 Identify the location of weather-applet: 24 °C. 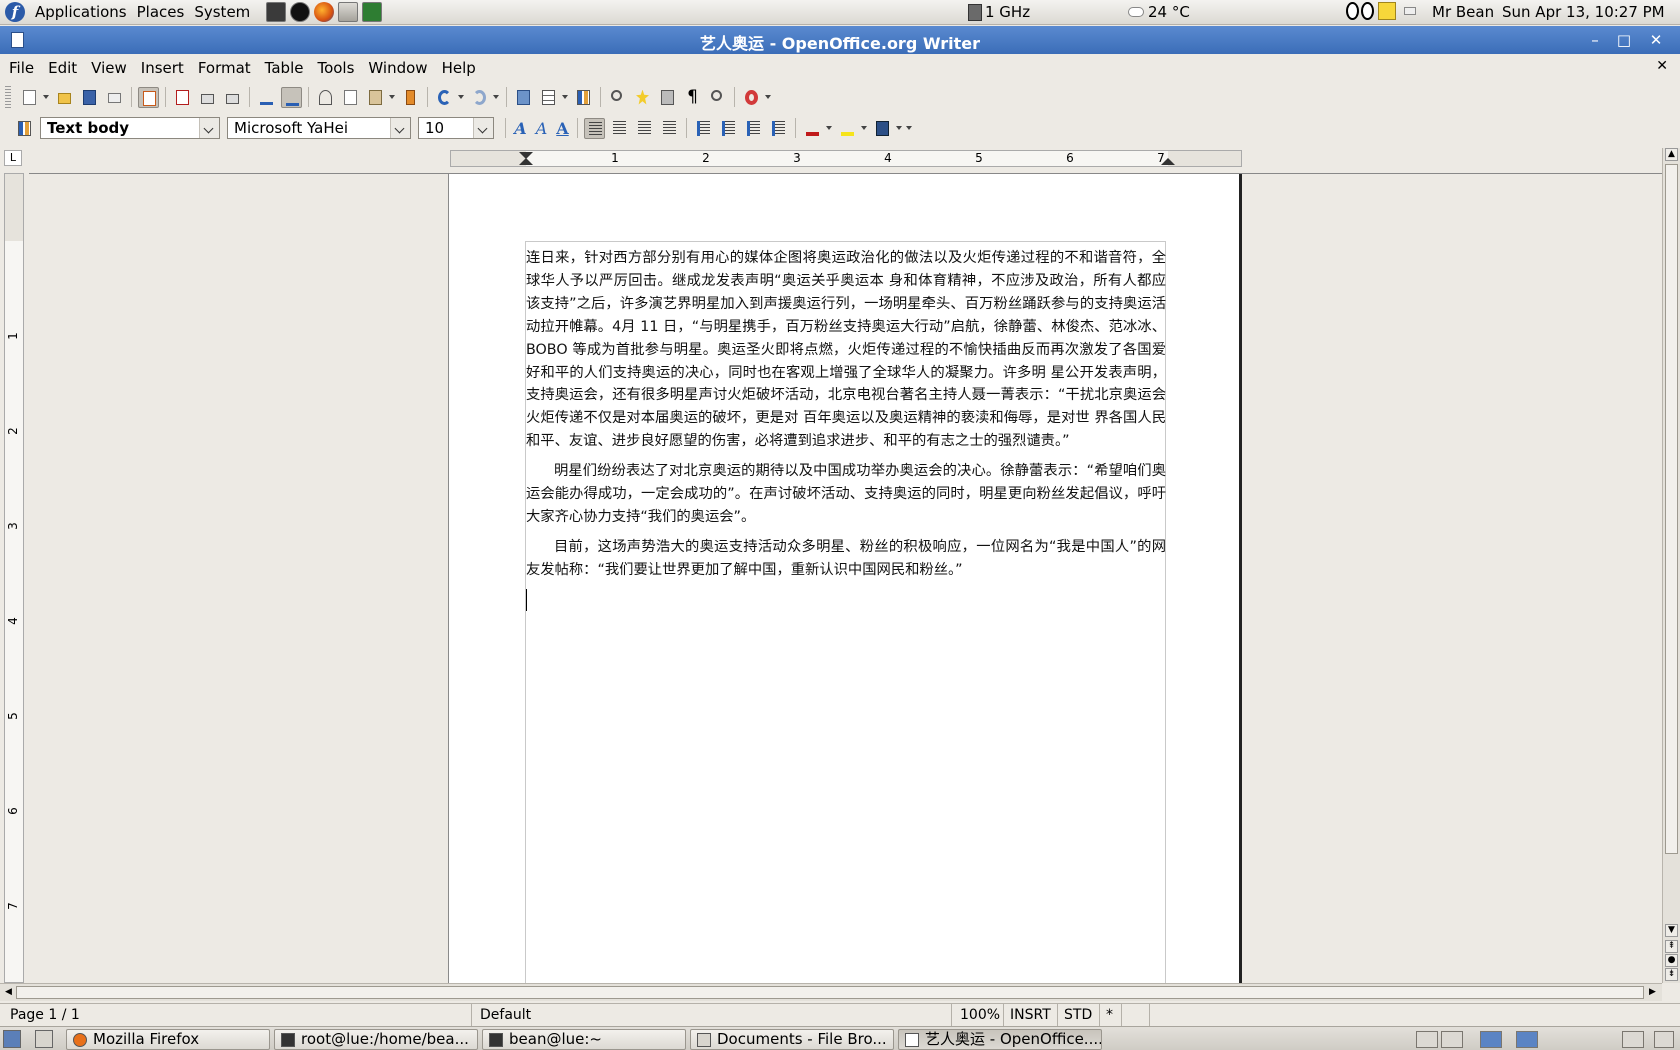
(1159, 12).